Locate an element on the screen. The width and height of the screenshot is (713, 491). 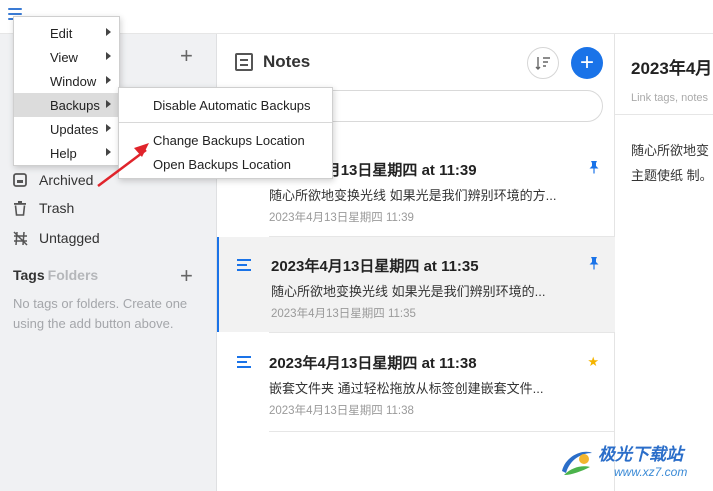
editor-title: 2023年4月 is located at coordinates (671, 66).